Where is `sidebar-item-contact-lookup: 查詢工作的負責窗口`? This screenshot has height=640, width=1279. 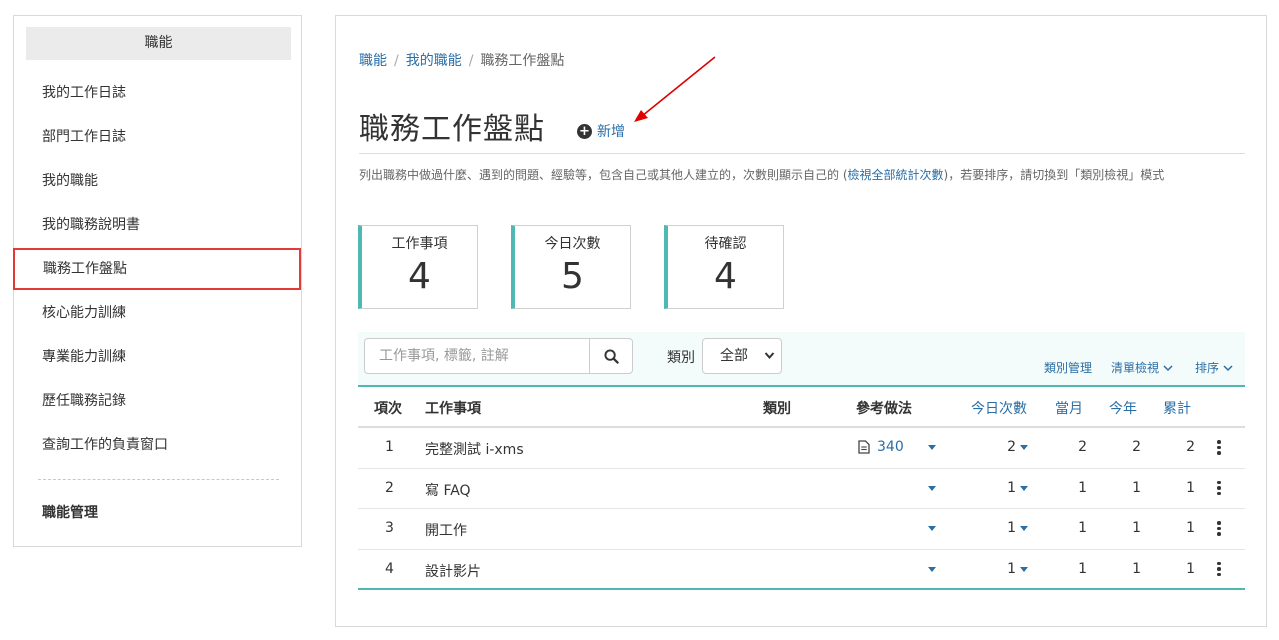
sidebar-item-contact-lookup: 查詢工作的負責窗口 is located at coordinates (157, 445).